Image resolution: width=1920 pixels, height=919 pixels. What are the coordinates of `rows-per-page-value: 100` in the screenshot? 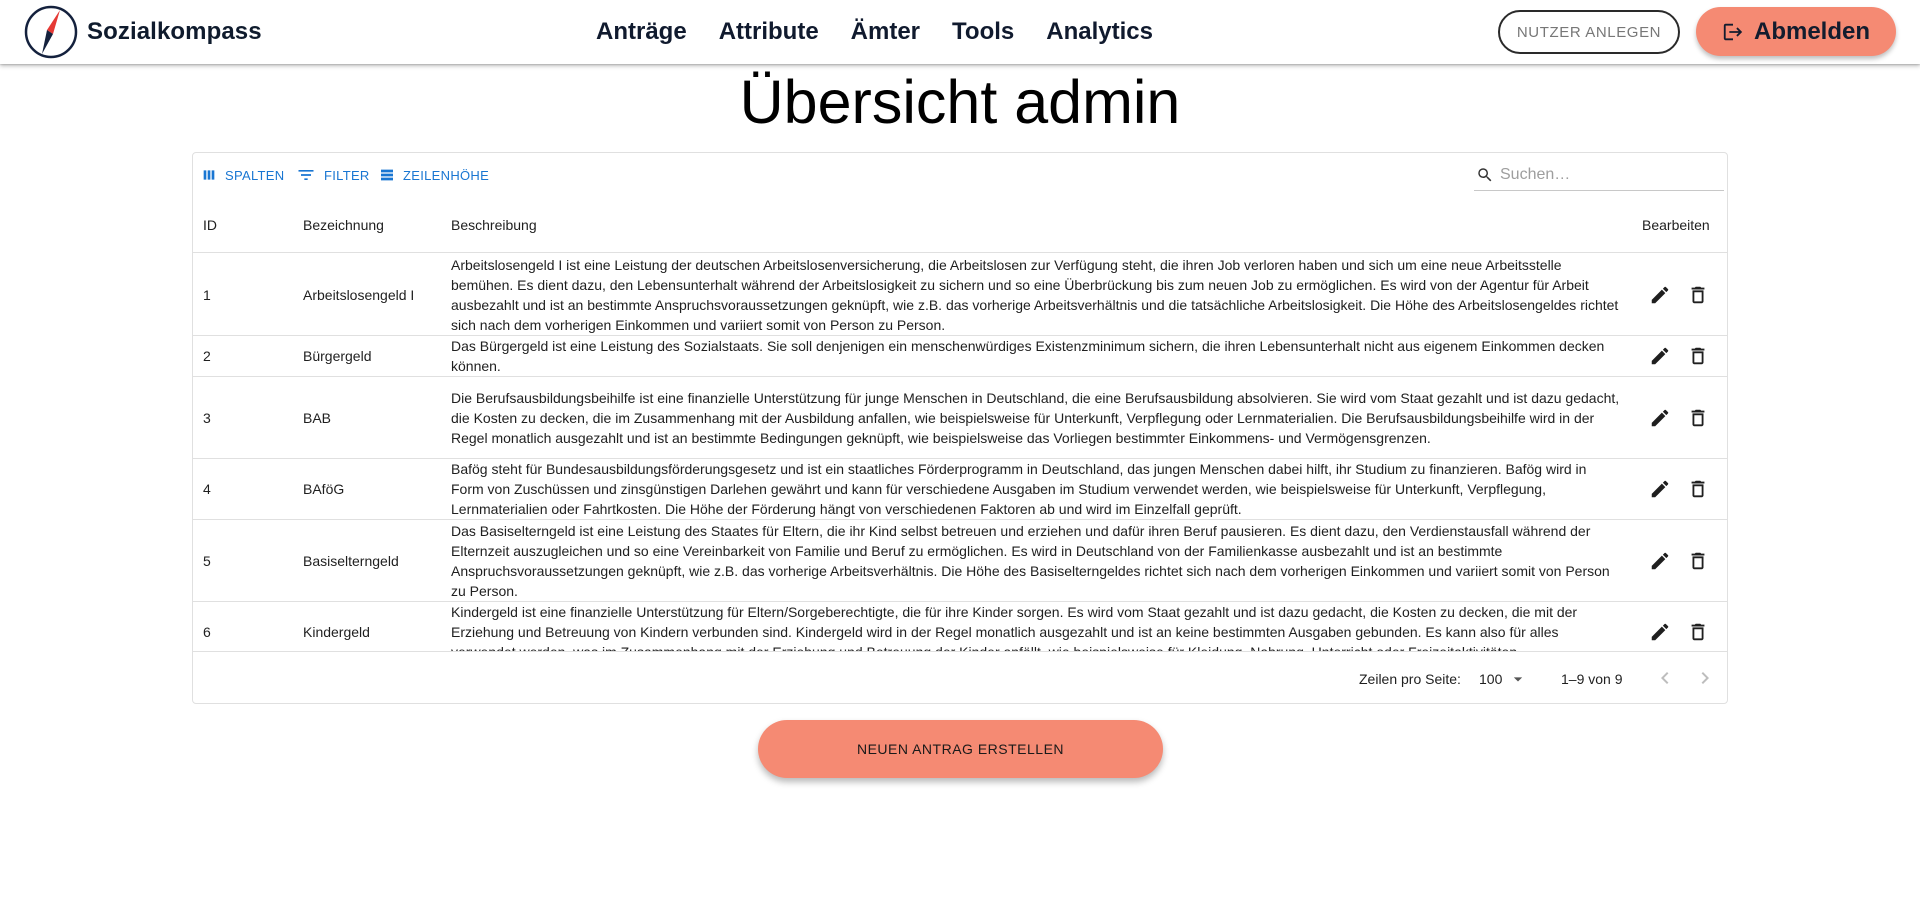 It's located at (1491, 678).